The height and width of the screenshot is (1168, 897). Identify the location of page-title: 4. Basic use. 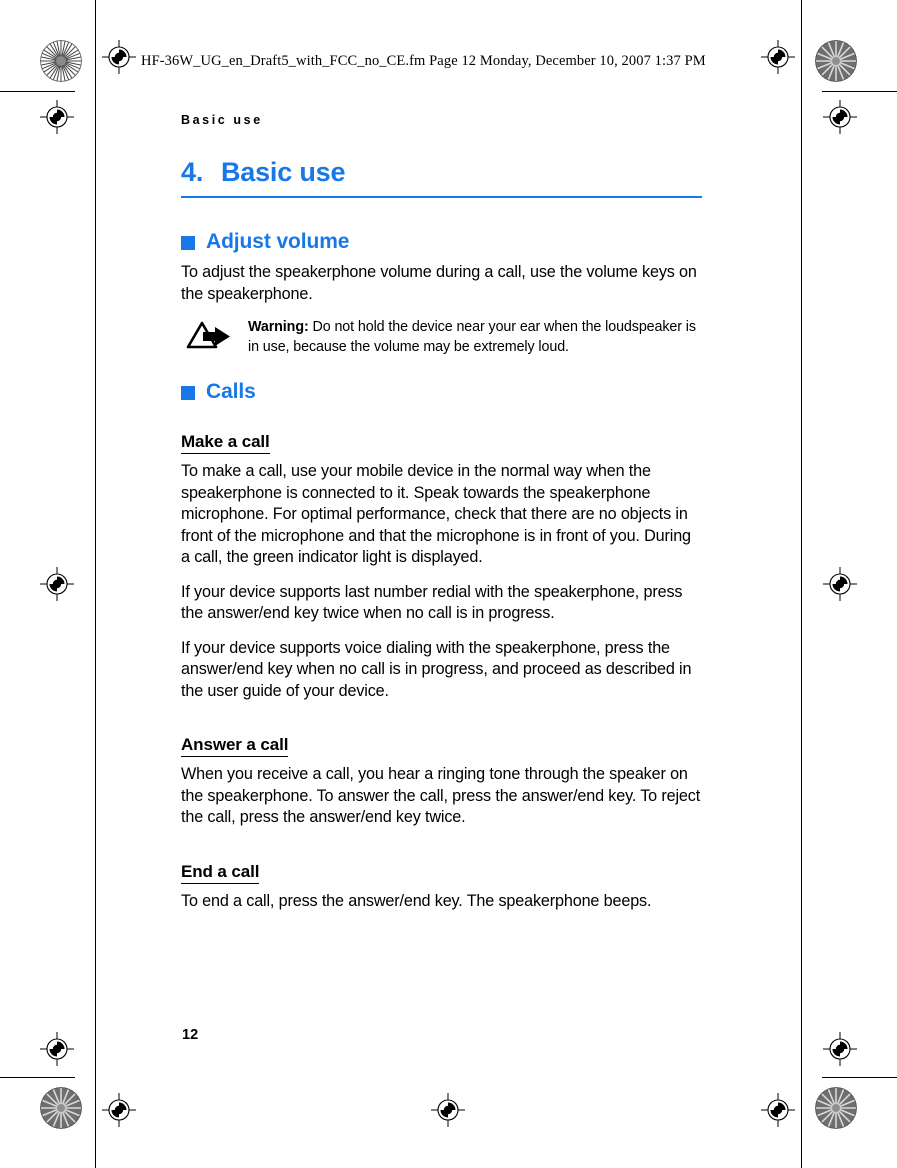
(441, 172).